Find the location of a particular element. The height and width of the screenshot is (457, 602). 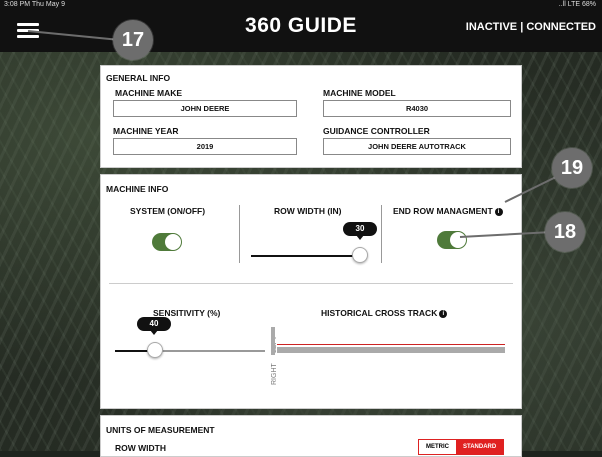

callout-19: 19 is located at coordinates (572, 168).